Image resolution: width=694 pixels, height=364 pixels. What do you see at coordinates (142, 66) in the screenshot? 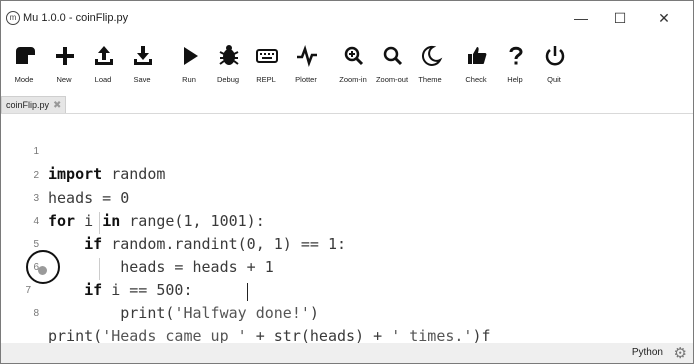
I see `save-button: Save` at bounding box center [142, 66].